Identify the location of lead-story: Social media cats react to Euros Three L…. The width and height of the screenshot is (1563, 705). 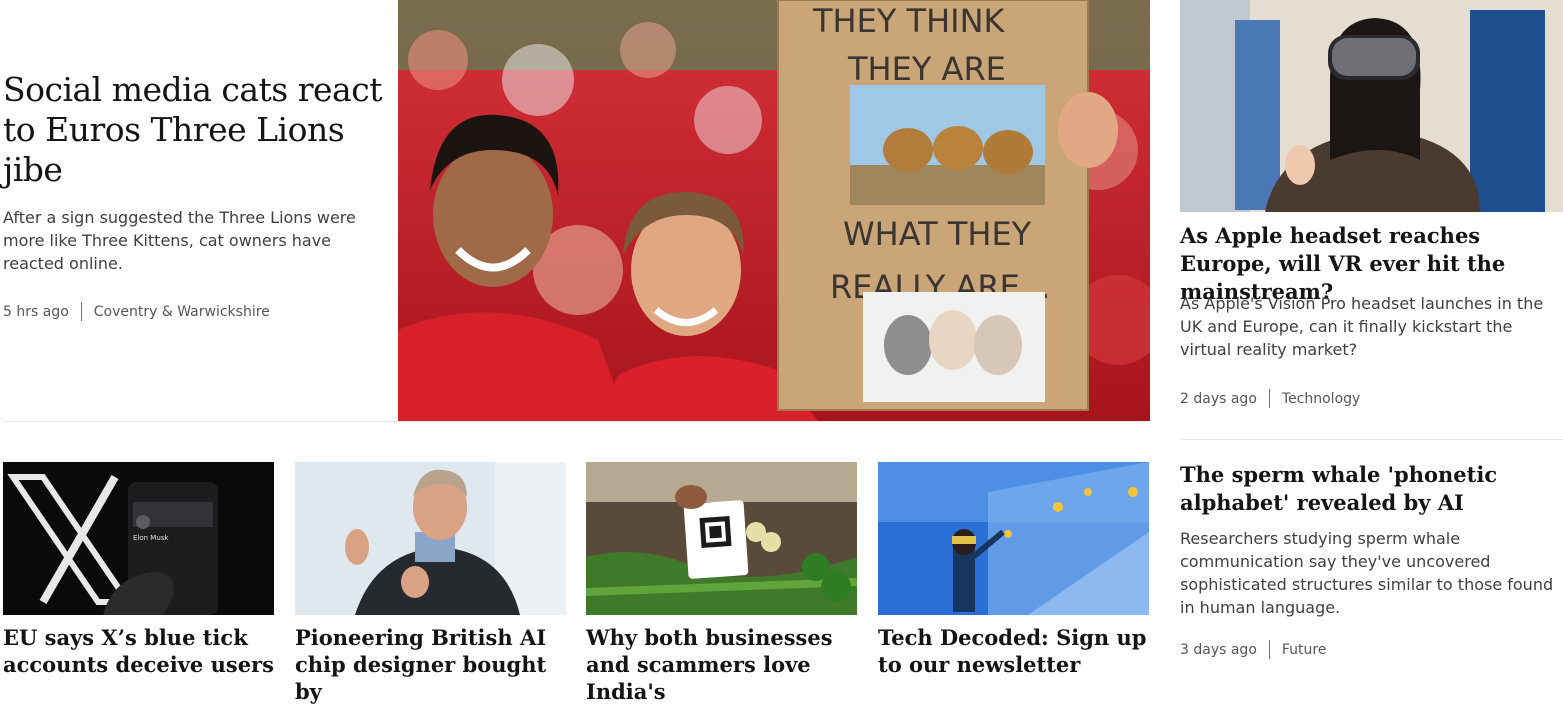
(195, 172).